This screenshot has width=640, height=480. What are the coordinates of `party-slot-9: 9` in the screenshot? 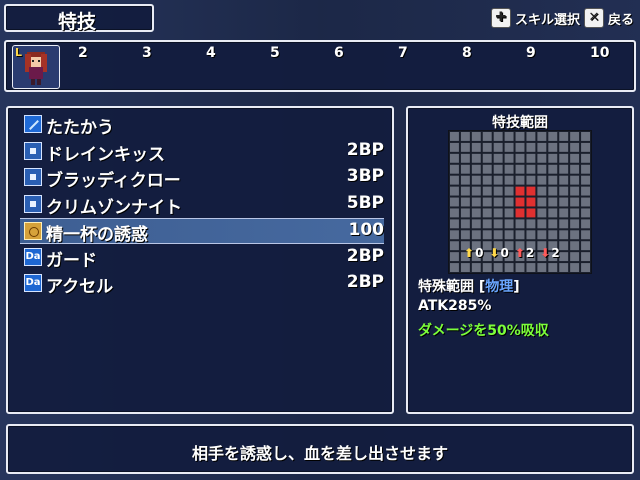 It's located at (531, 53).